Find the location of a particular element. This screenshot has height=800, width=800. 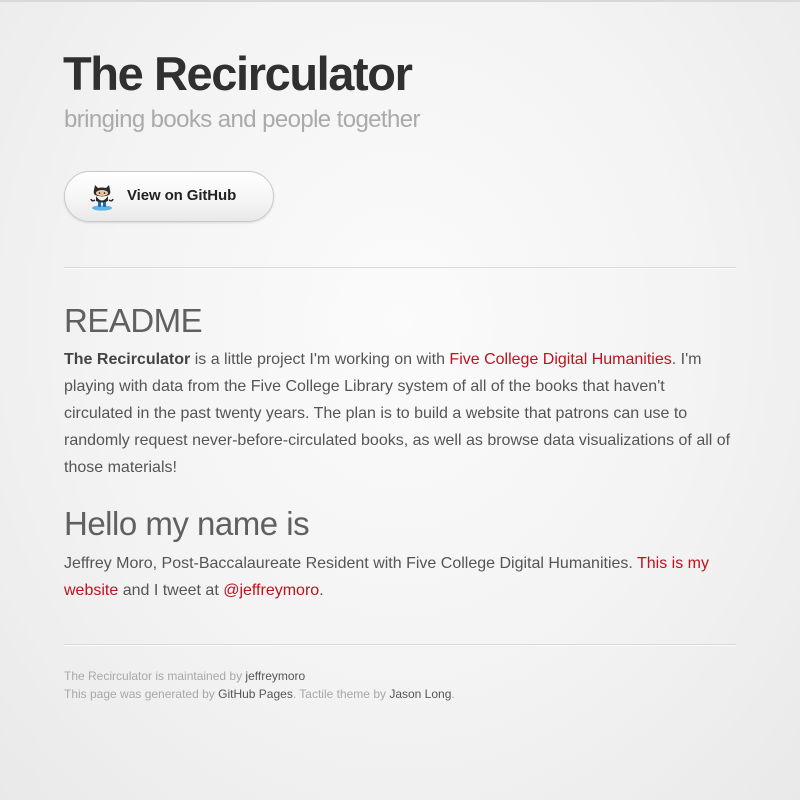

theme-author-link: Jason Long is located at coordinates (420, 694).